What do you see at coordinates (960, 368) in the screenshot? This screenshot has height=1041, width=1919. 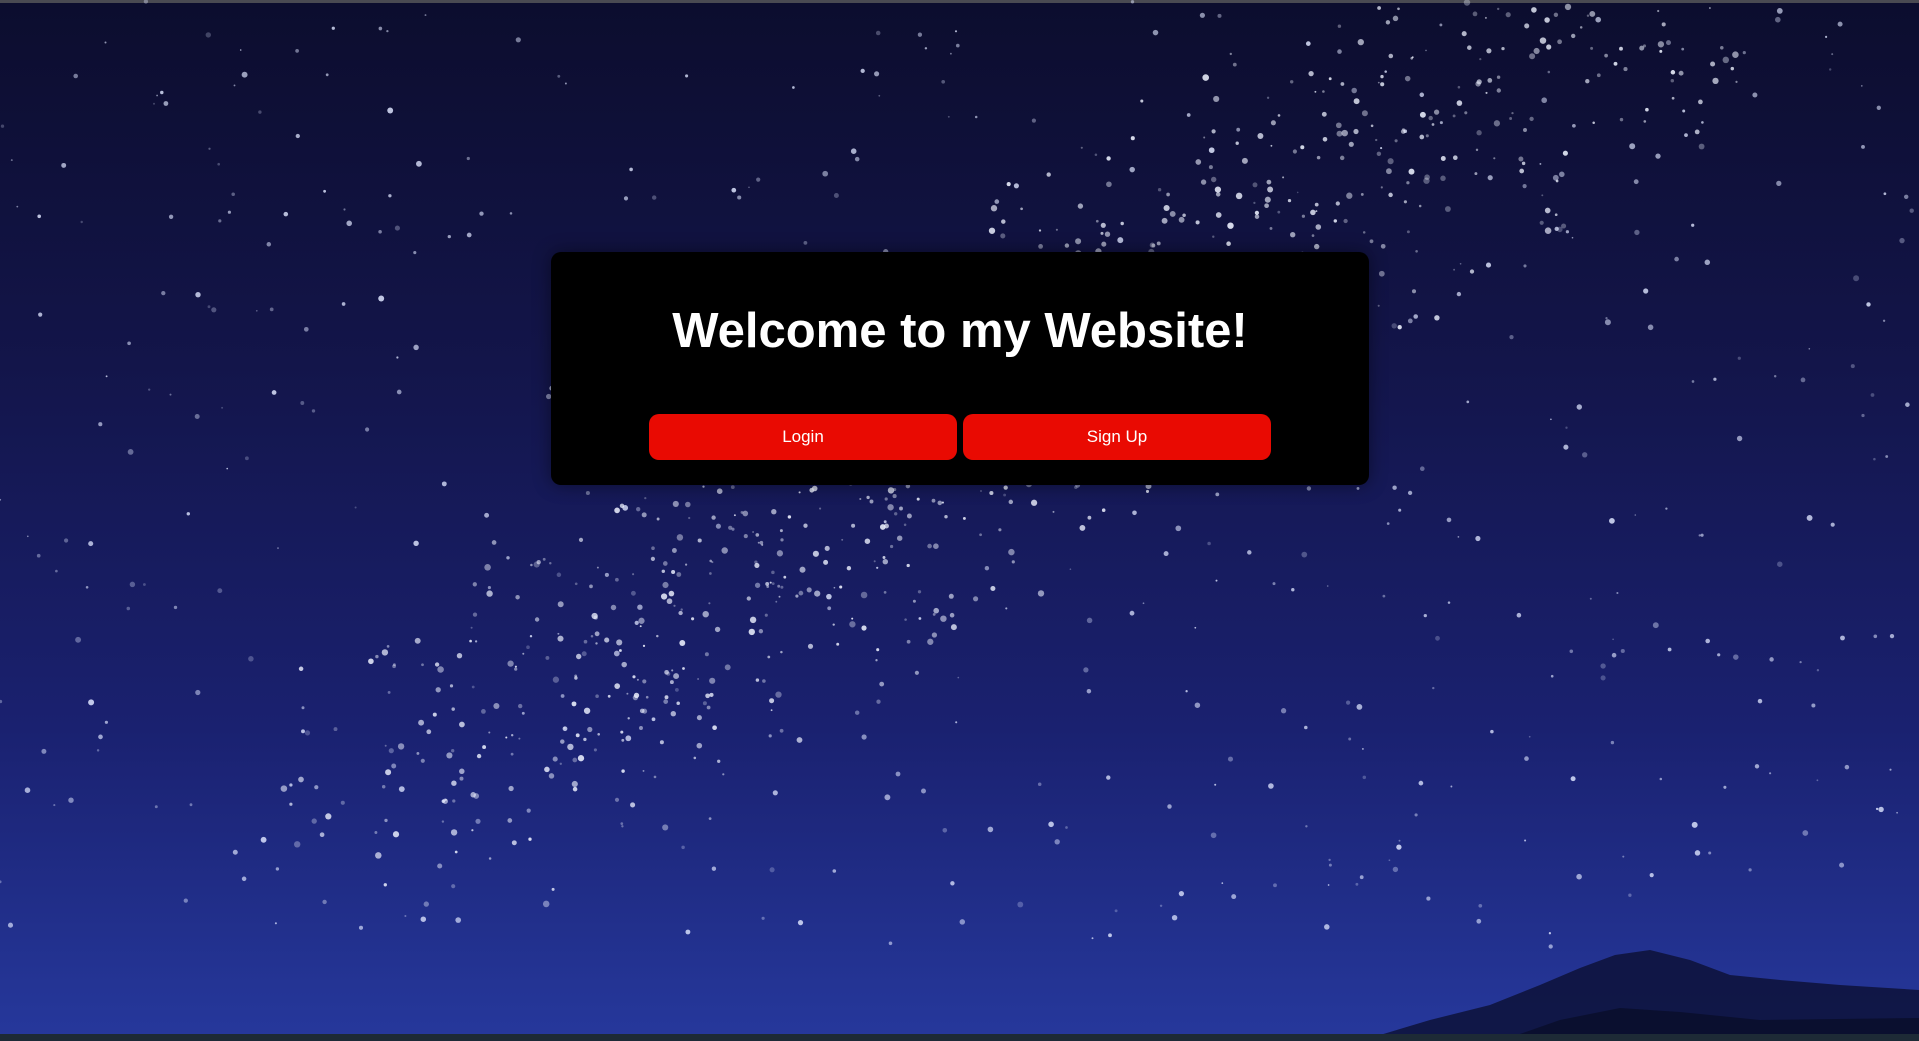 I see `welcome-card: Welcome to my Website! Login Sign Up` at bounding box center [960, 368].